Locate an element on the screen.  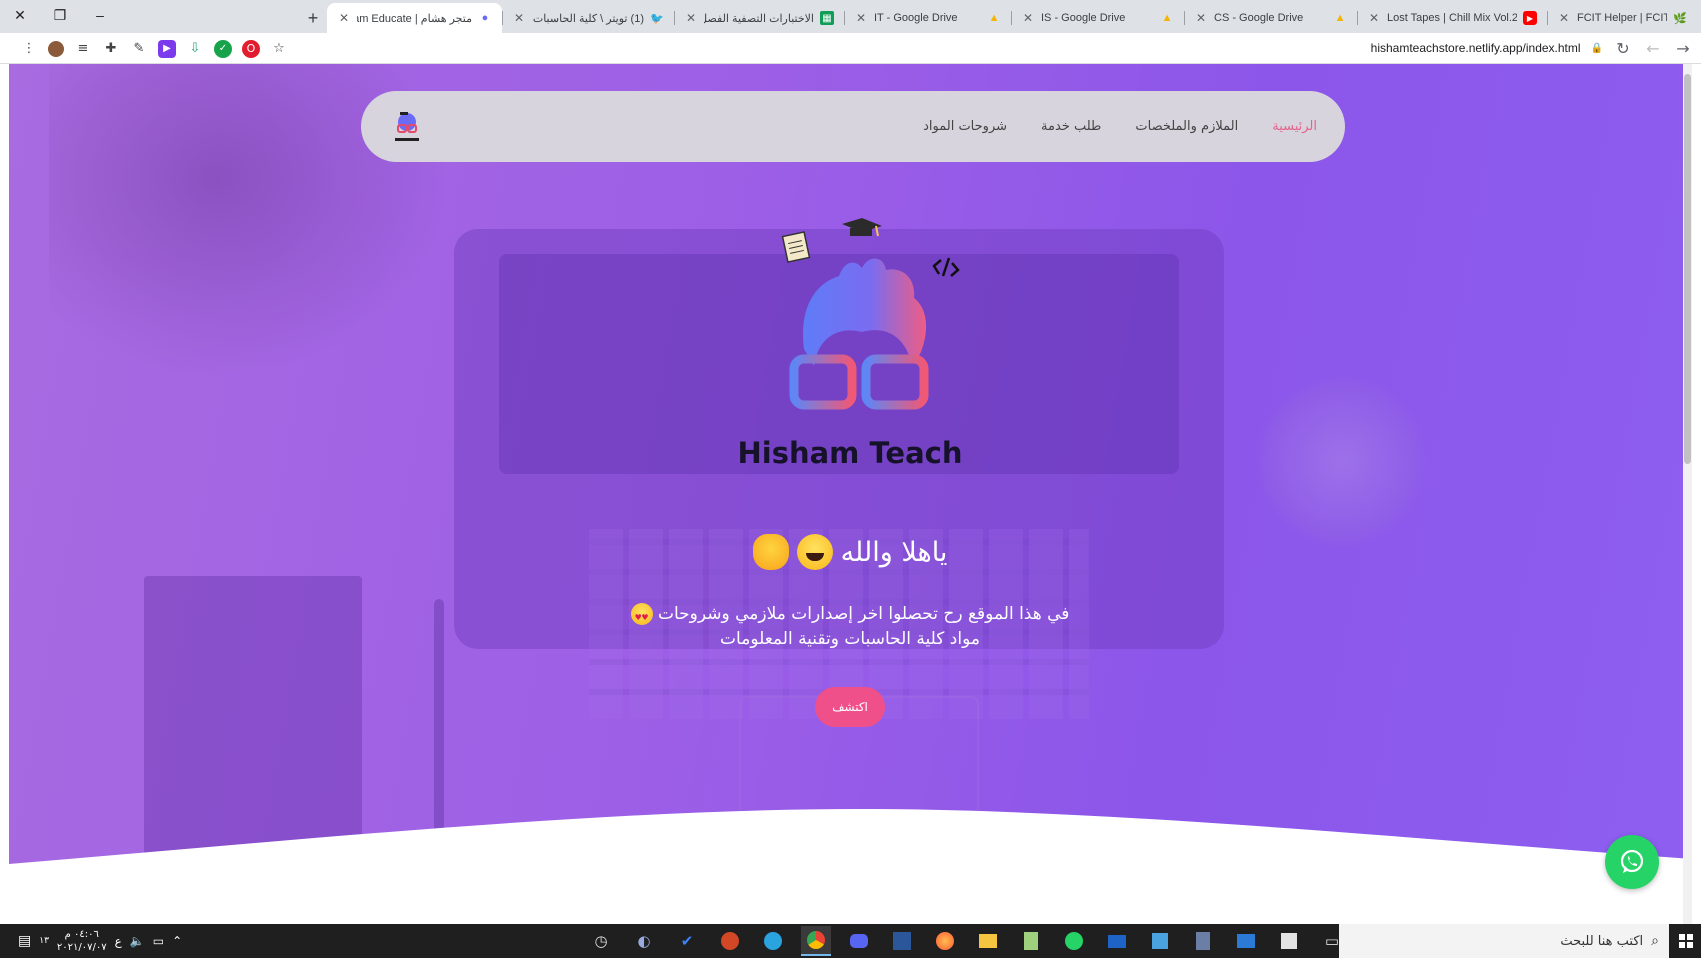
background-cup is located at coordinates (1341, 461).